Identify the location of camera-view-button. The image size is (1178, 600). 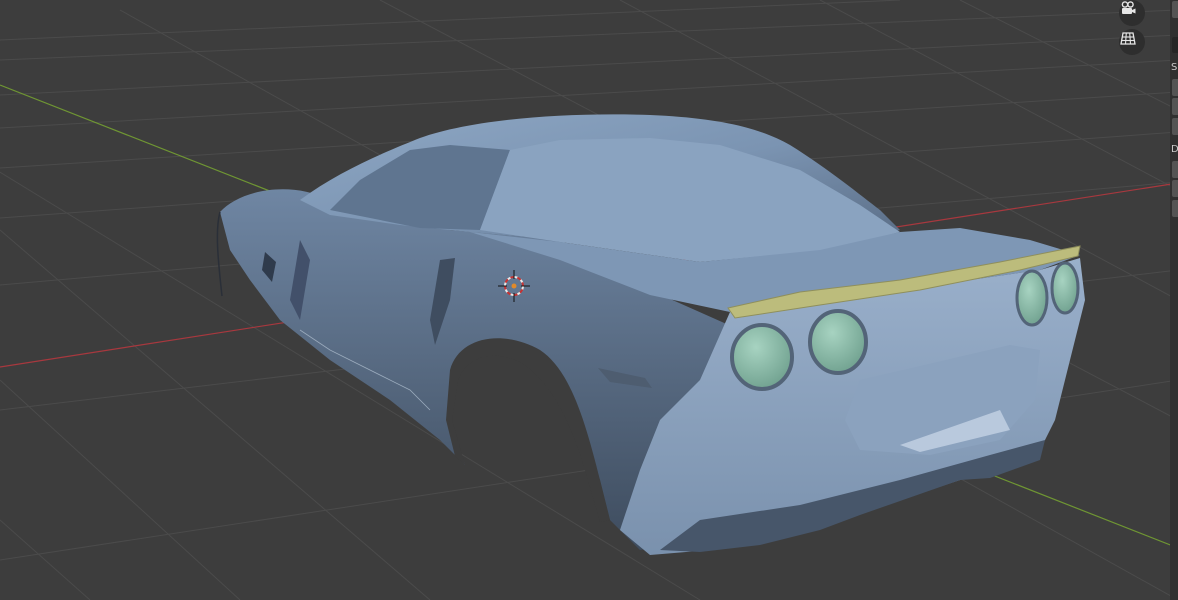
(1132, 13).